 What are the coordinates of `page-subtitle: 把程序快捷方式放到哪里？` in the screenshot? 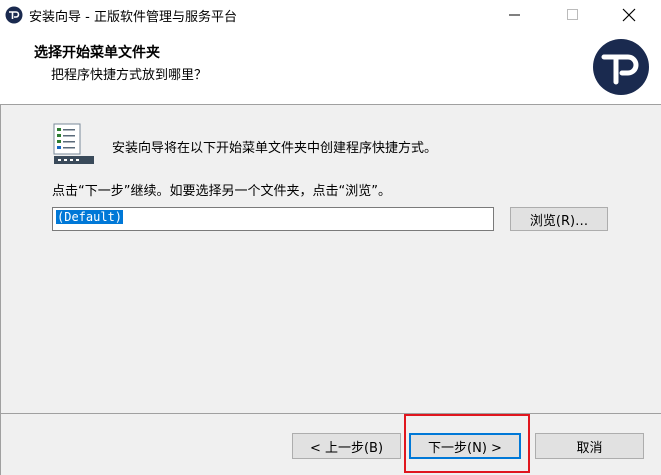 It's located at (129, 75).